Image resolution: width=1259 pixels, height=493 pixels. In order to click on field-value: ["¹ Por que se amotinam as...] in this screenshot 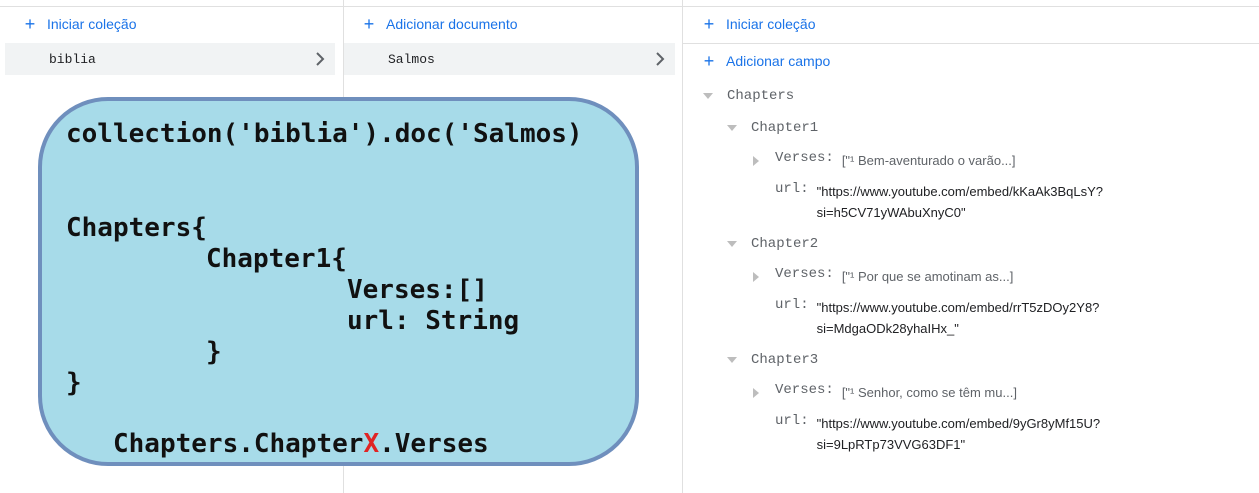, I will do `click(927, 276)`.